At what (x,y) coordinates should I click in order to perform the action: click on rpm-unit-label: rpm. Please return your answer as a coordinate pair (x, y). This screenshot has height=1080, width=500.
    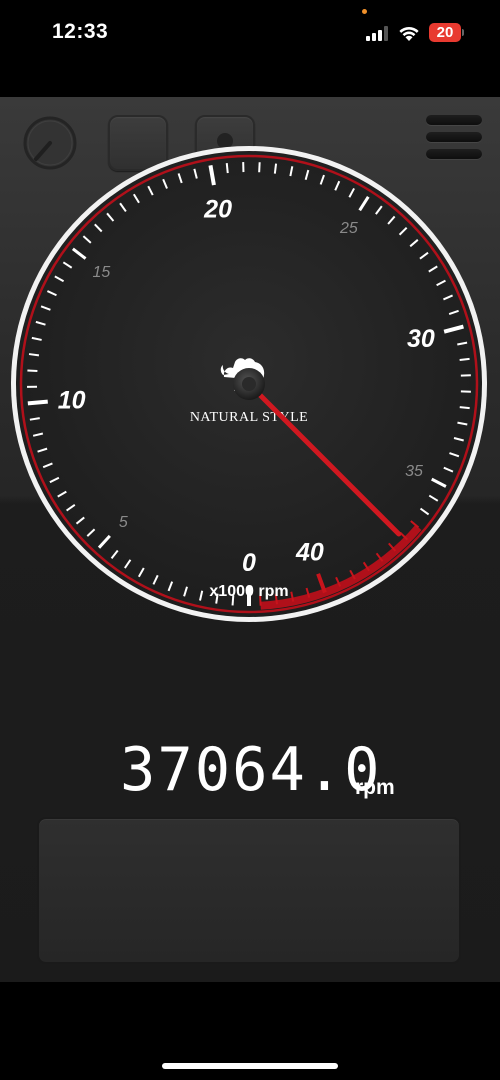
    Looking at the image, I should click on (375, 787).